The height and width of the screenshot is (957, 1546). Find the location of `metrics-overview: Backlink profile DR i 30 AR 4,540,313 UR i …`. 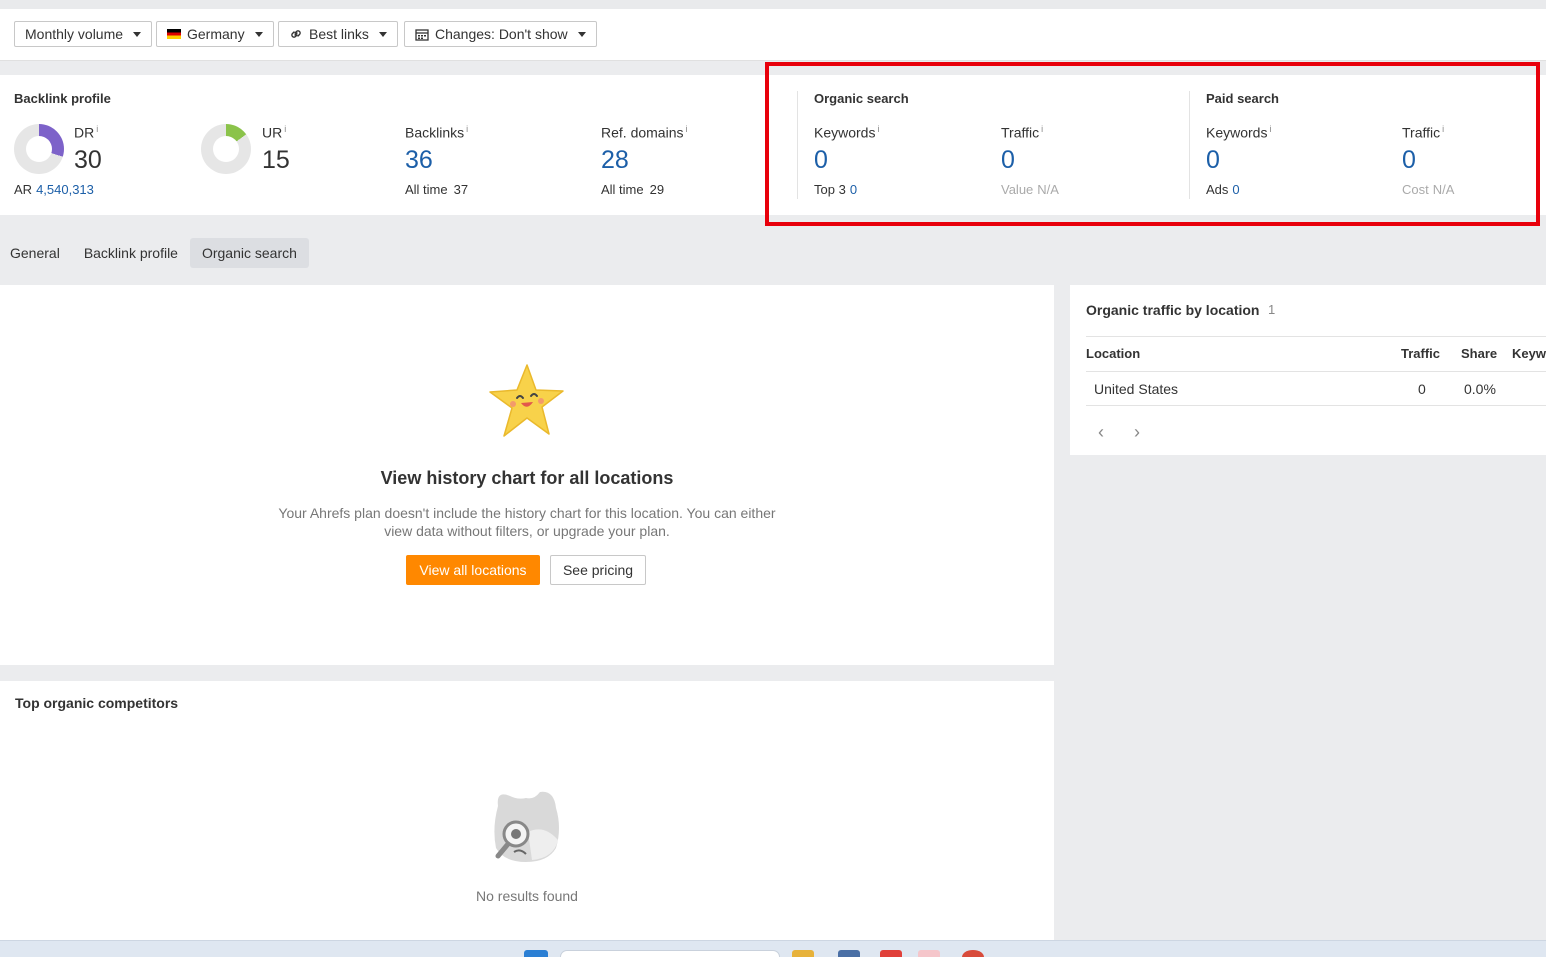

metrics-overview: Backlink profile DR i 30 AR 4,540,313 UR i … is located at coordinates (773, 145).